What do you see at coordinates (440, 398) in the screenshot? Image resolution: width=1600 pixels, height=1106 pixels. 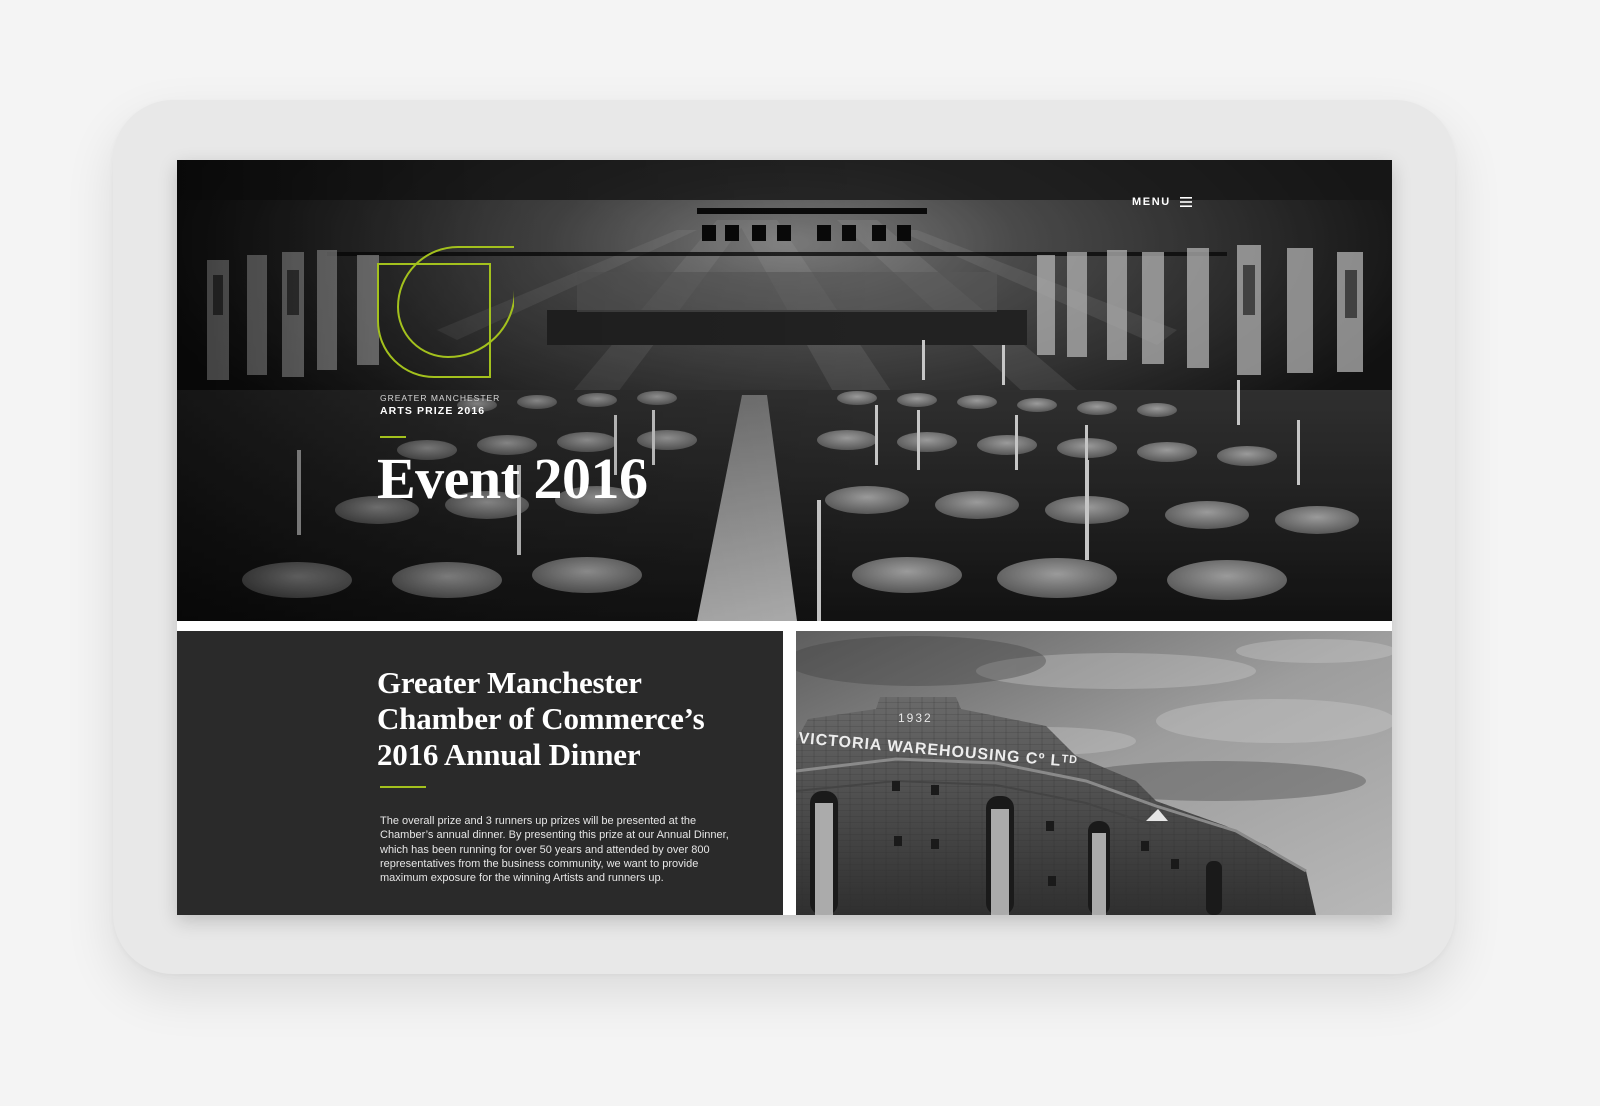 I see `logo-subtitle: GREATER MANCHESTER` at bounding box center [440, 398].